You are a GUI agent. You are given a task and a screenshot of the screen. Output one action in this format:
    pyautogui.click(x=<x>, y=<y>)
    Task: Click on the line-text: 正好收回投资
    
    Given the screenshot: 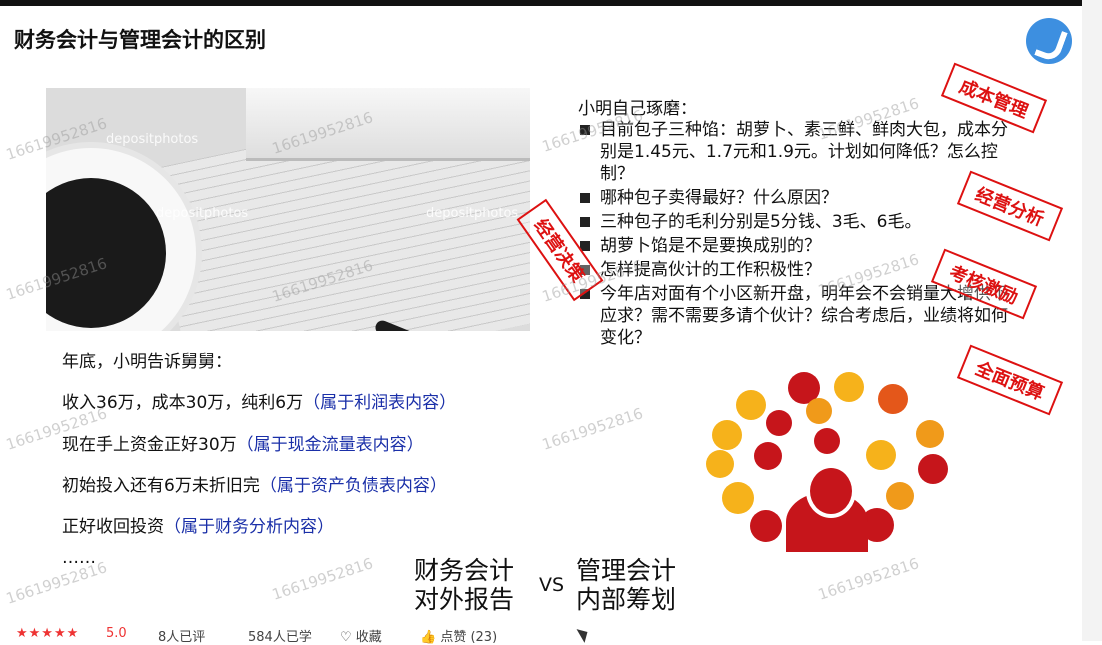 What is the action you would take?
    pyautogui.click(x=113, y=527)
    